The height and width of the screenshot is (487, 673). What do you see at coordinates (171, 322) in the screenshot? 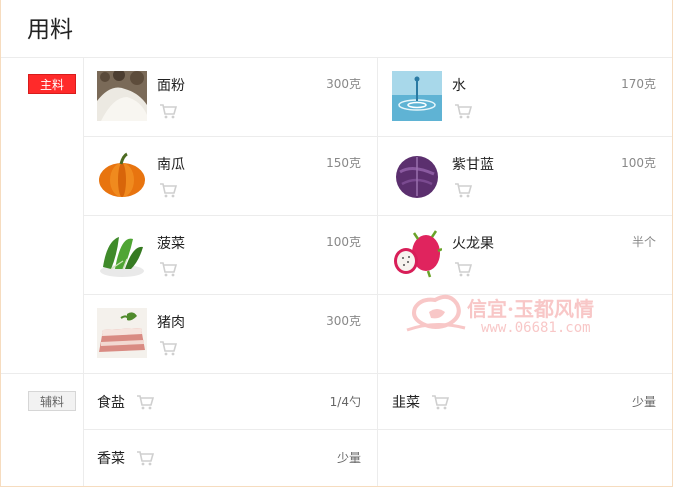
I see `ingredient-name: 猪肉` at bounding box center [171, 322].